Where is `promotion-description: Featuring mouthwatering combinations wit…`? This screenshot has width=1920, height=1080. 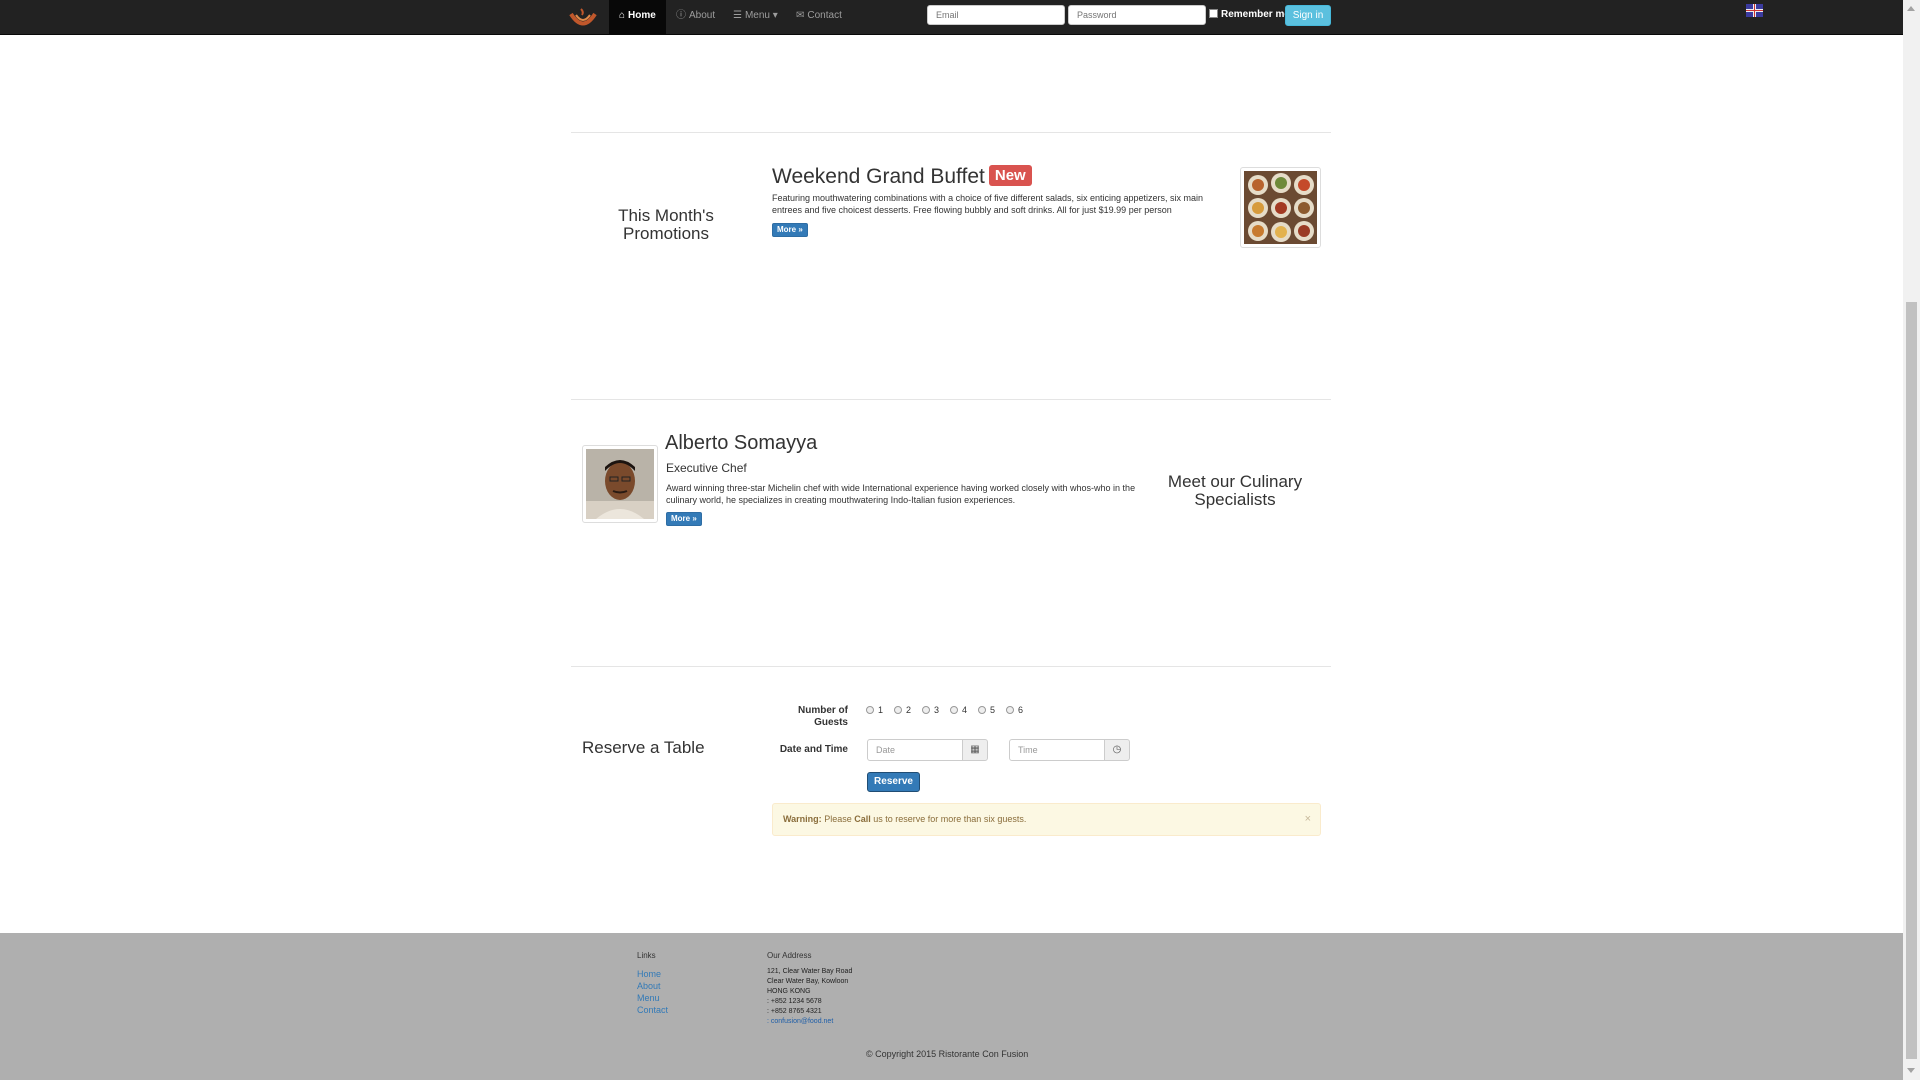
promotion-description: Featuring mouthwatering combinations wit… is located at coordinates (988, 204).